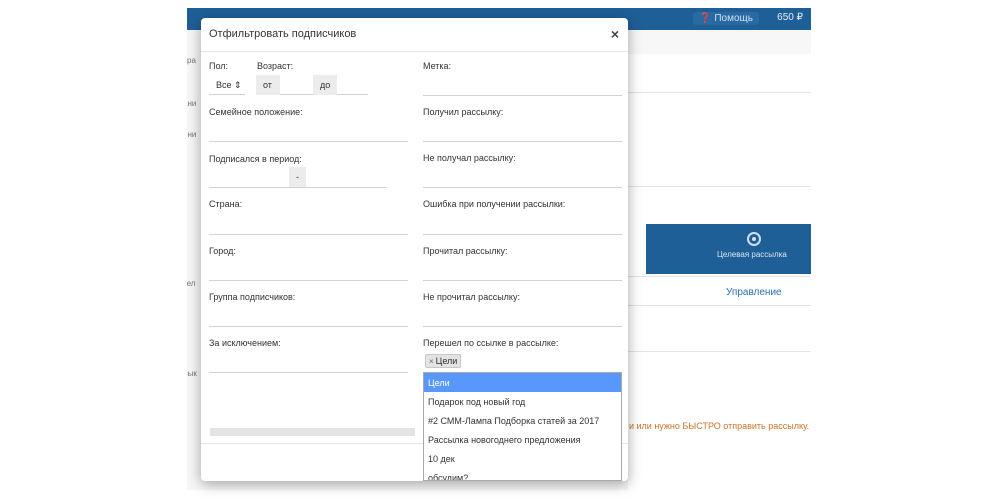 The image size is (1000, 500). What do you see at coordinates (192, 103) in the screenshot?
I see `partial-text: ани` at bounding box center [192, 103].